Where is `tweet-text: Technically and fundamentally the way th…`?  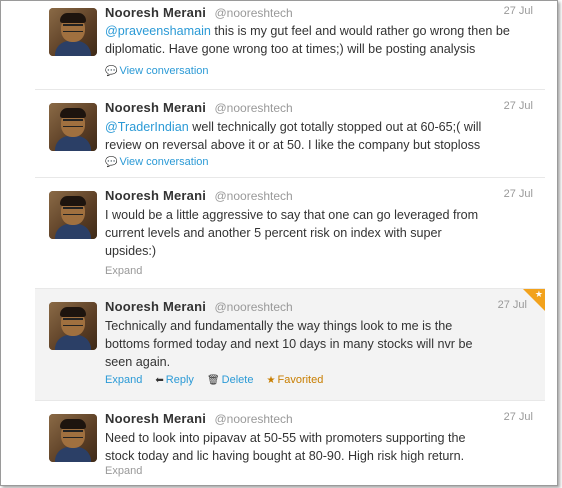
tweet-text: Technically and fundamentally the way th… is located at coordinates (321, 344).